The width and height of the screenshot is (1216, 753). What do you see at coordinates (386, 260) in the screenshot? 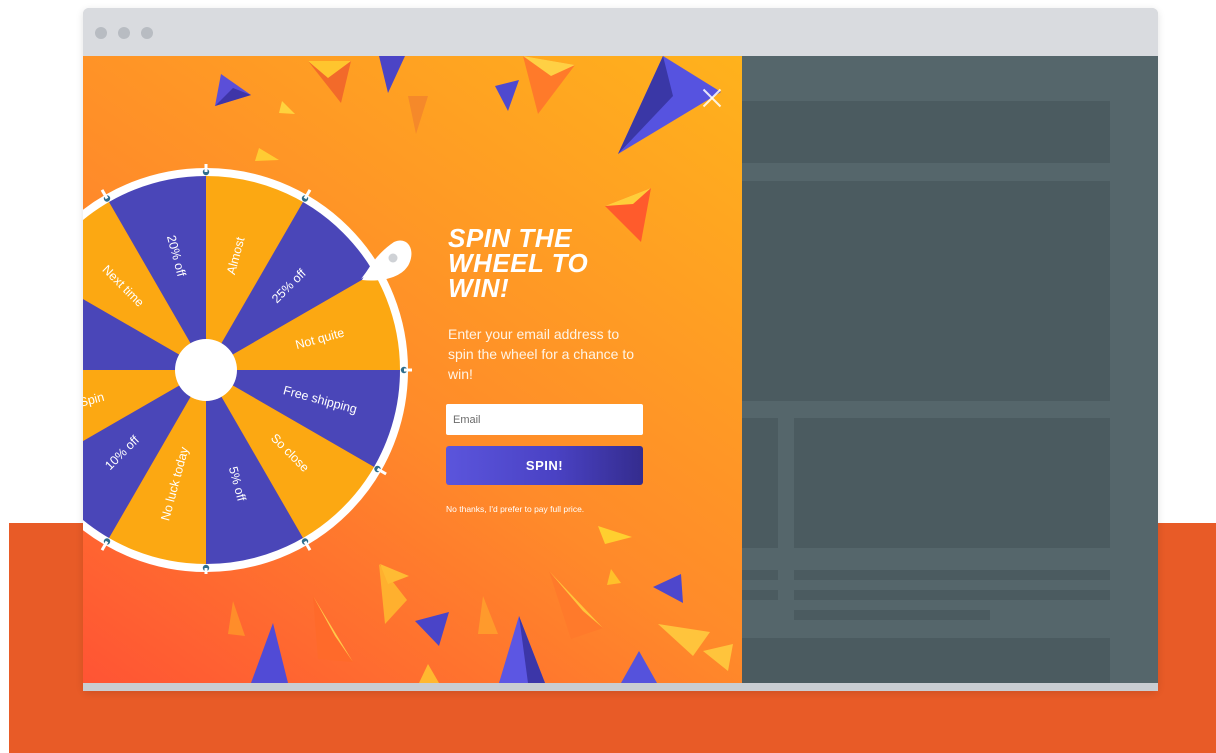
I see `wheel-pointer-icon` at bounding box center [386, 260].